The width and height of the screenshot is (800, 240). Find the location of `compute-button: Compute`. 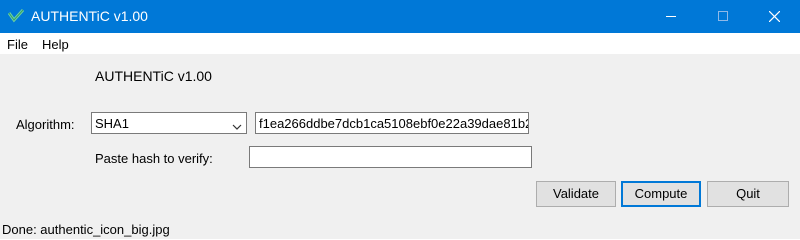

compute-button: Compute is located at coordinates (661, 194).